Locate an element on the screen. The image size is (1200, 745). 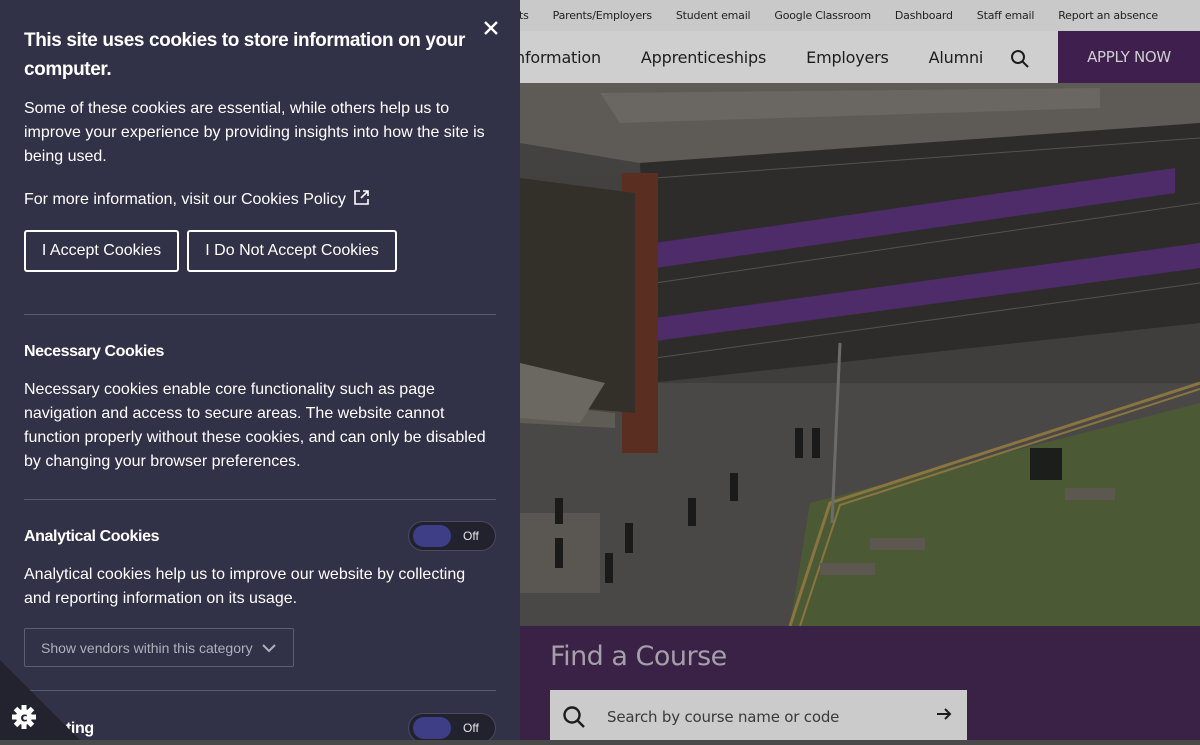
course-search-box: Search by course name or code is located at coordinates (758, 715).